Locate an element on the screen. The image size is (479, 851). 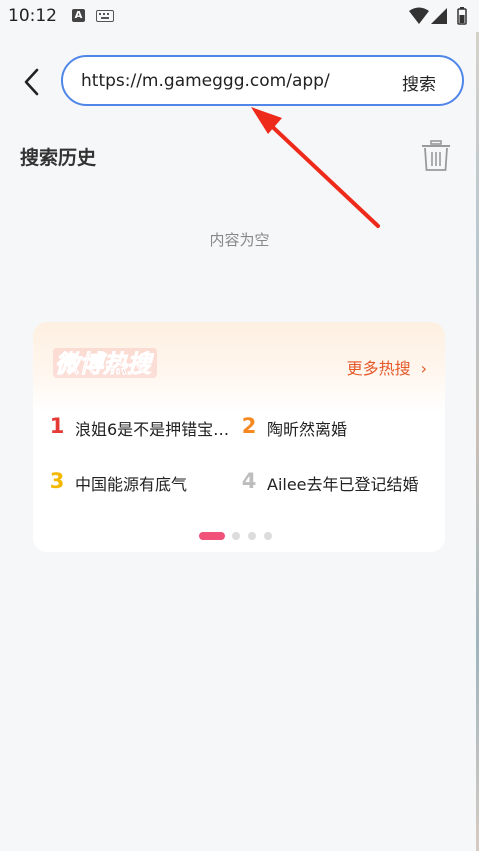
back-button is located at coordinates (32, 82).